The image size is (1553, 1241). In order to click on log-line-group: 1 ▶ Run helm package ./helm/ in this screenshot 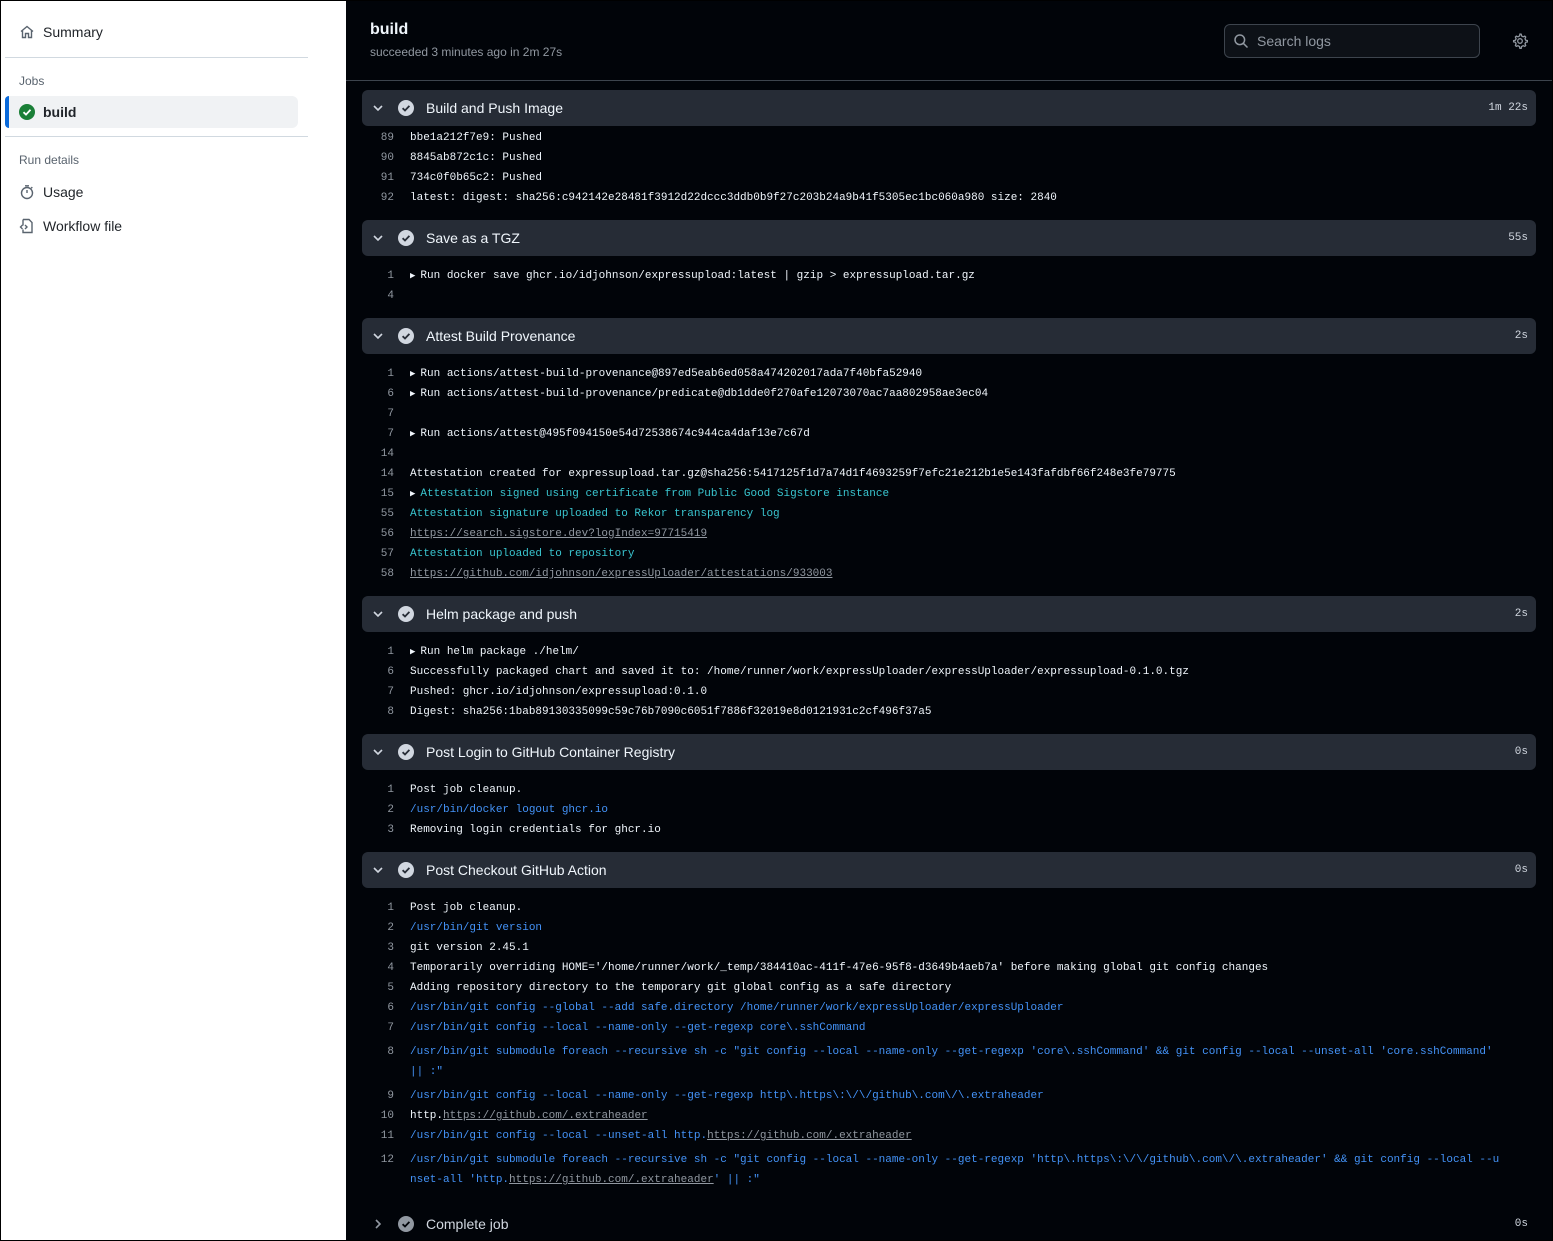, I will do `click(949, 652)`.